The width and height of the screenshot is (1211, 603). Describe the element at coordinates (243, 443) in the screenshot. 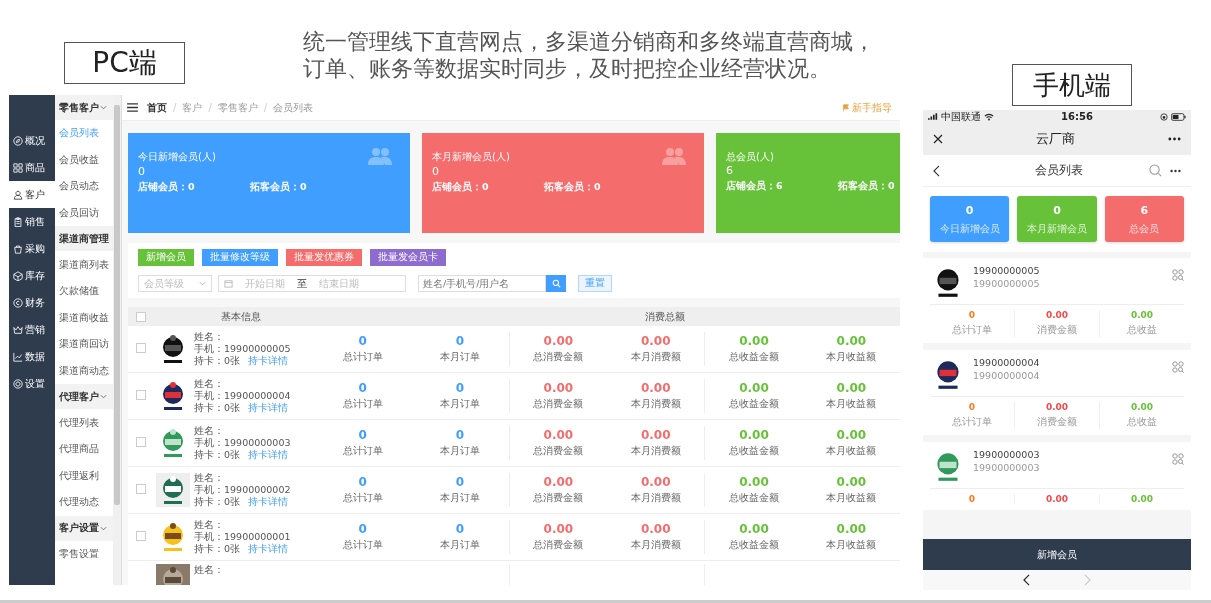

I see `phone-number: 手机：19900000003` at that location.